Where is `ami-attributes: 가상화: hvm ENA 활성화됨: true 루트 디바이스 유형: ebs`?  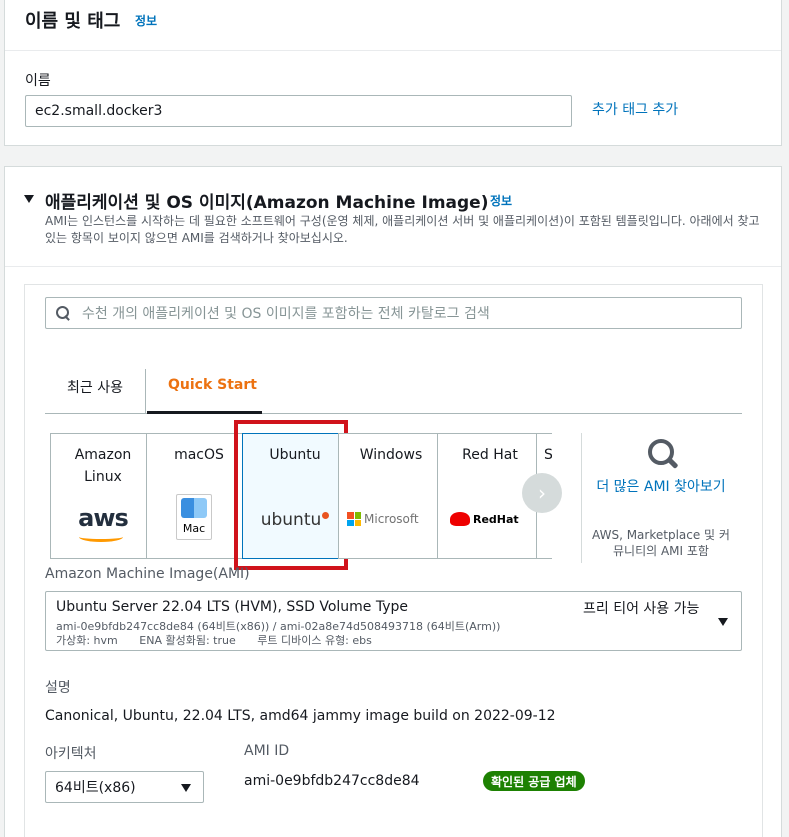 ami-attributes: 가상화: hvm ENA 활성화됨: true 루트 디바이스 유형: ebs is located at coordinates (214, 640).